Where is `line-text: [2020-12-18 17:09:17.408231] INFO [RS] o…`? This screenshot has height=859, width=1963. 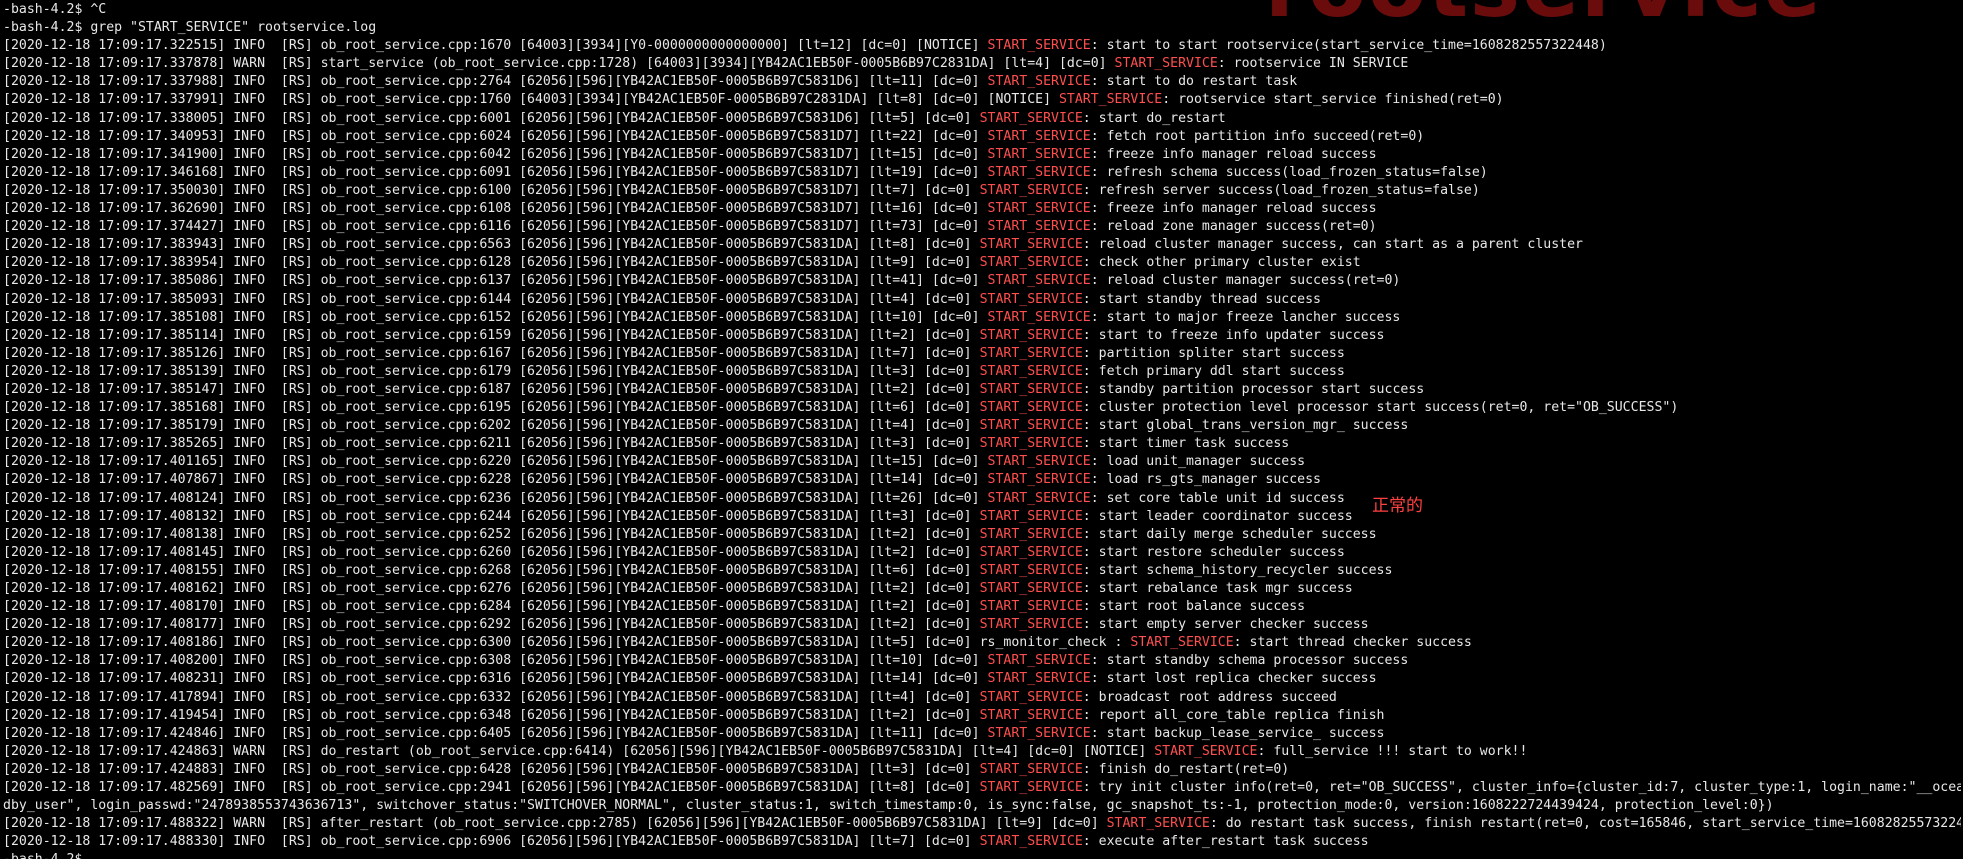
line-text: [2020-12-18 17:09:17.408231] INFO [RS] o… is located at coordinates (495, 679).